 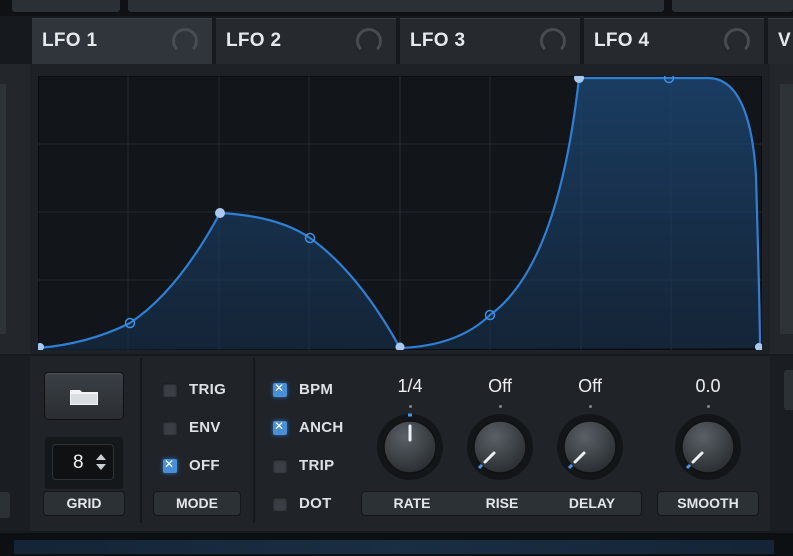 What do you see at coordinates (317, 465) in the screenshot?
I see `option-label: TRIP` at bounding box center [317, 465].